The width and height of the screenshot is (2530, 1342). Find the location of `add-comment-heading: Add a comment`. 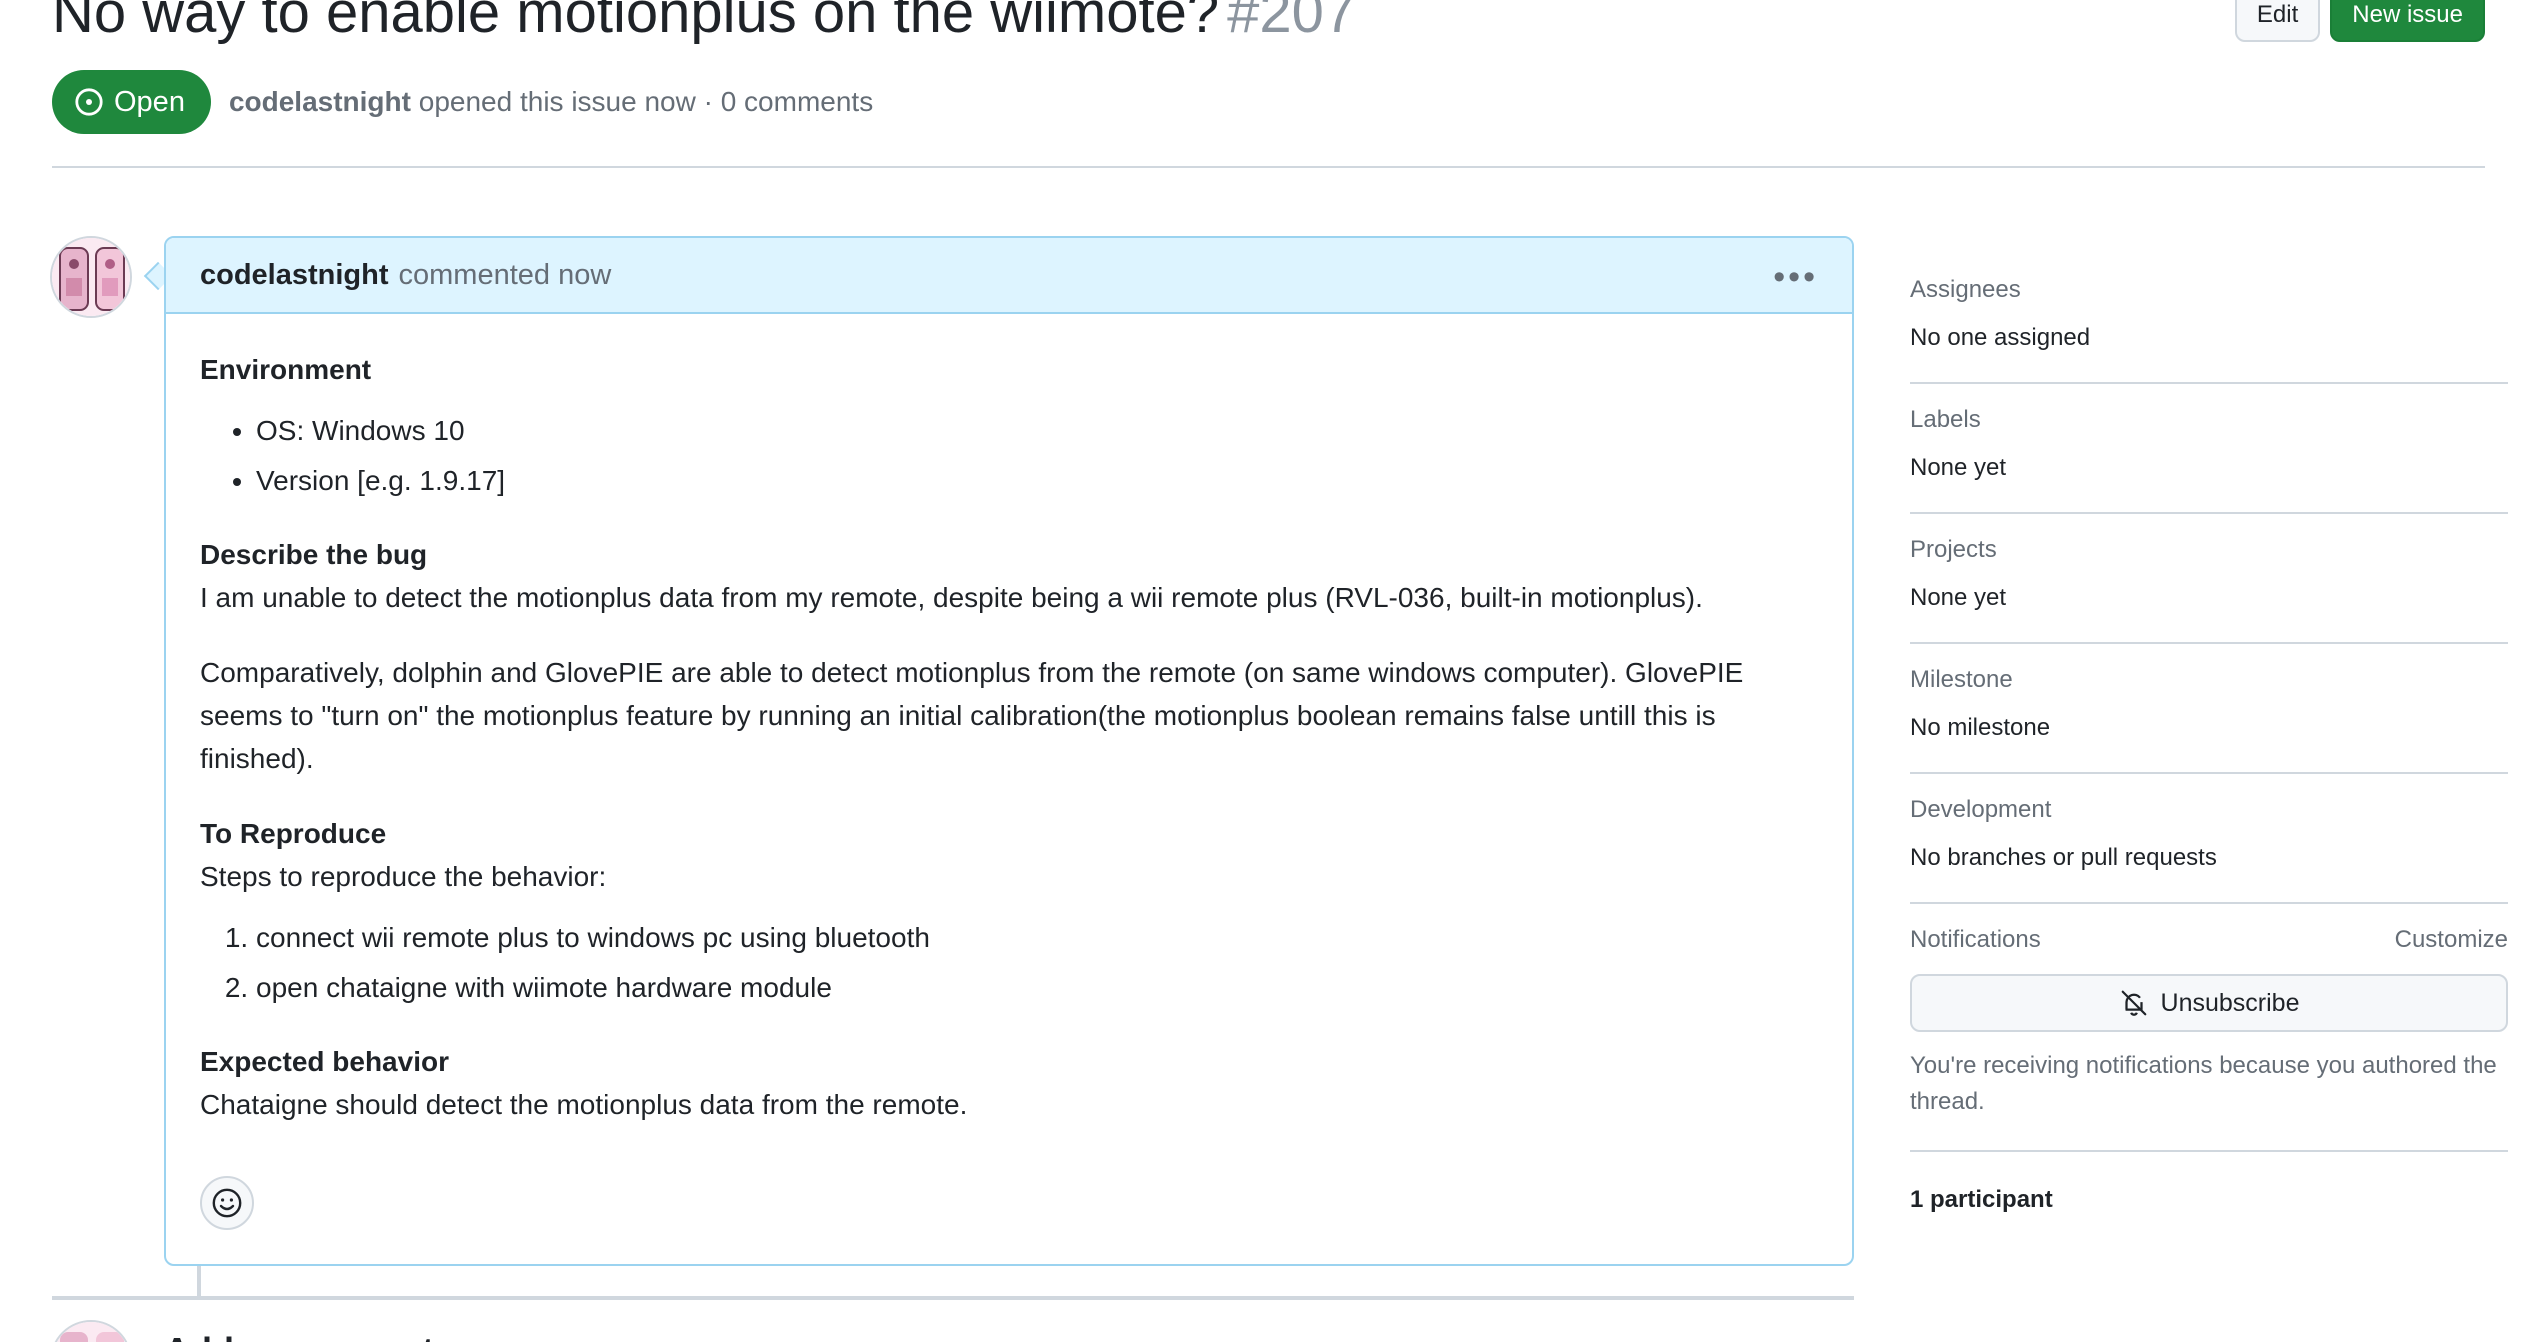

add-comment-heading: Add a comment is located at coordinates (299, 1336).